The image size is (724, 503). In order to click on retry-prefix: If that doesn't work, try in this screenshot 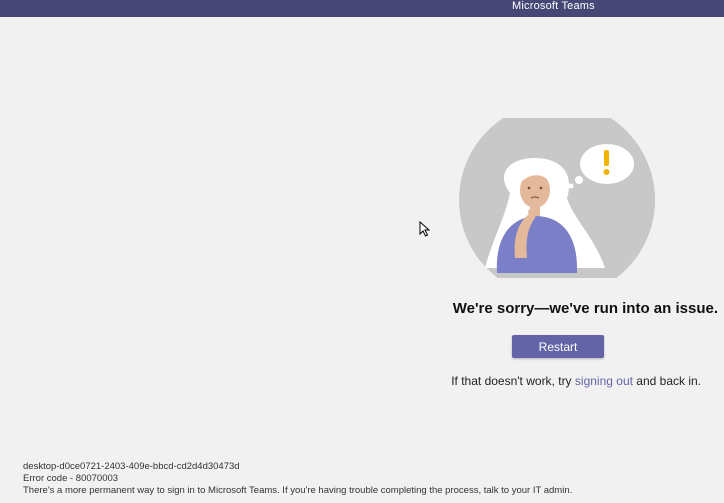, I will do `click(513, 381)`.